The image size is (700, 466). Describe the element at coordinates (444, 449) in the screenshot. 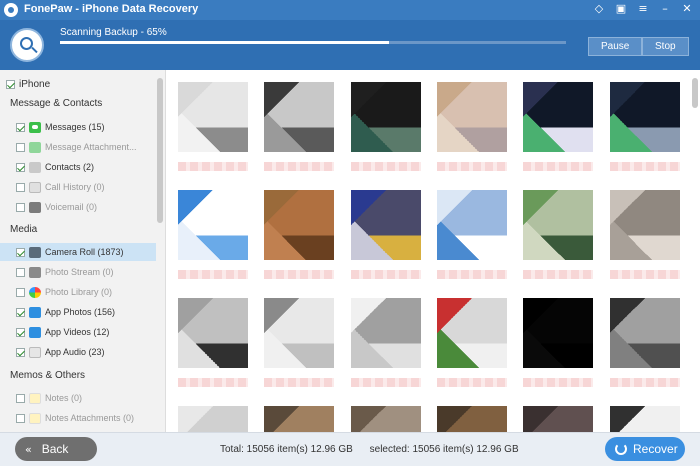

I see `selected-count: selected: 15056 item(s) 12.96 GB` at that location.